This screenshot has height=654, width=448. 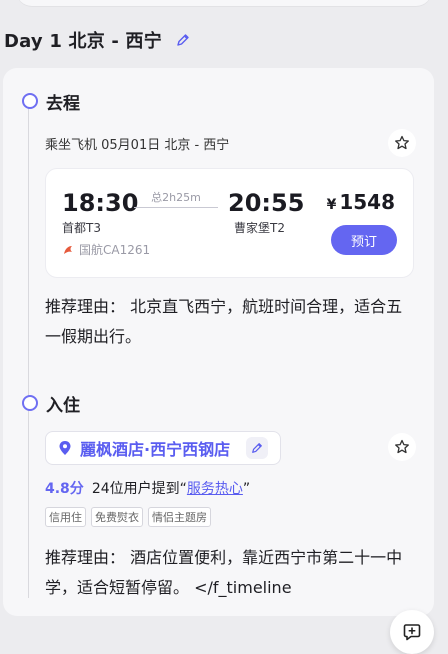 I want to click on add-chat-button, so click(x=412, y=632).